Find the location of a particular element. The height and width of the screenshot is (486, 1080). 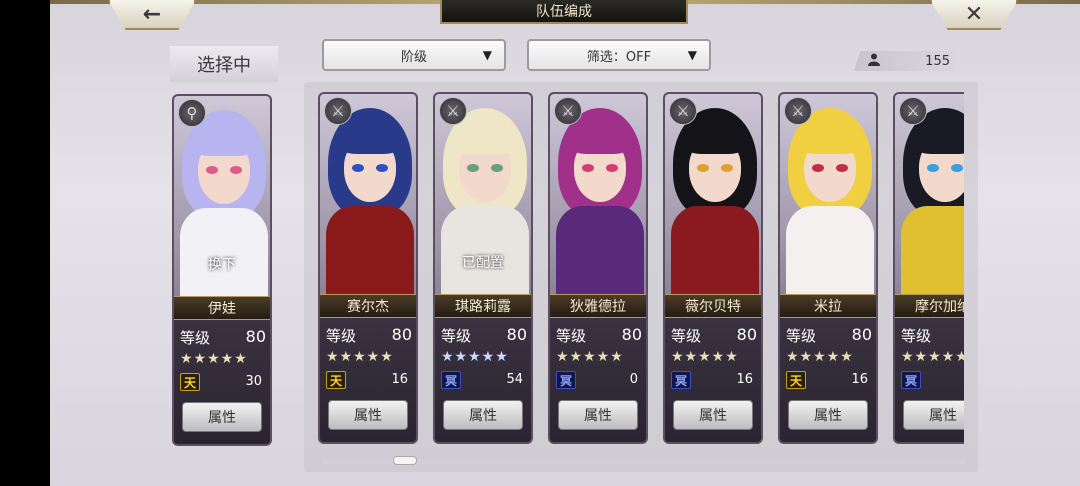

element-count: 0 is located at coordinates (633, 379).